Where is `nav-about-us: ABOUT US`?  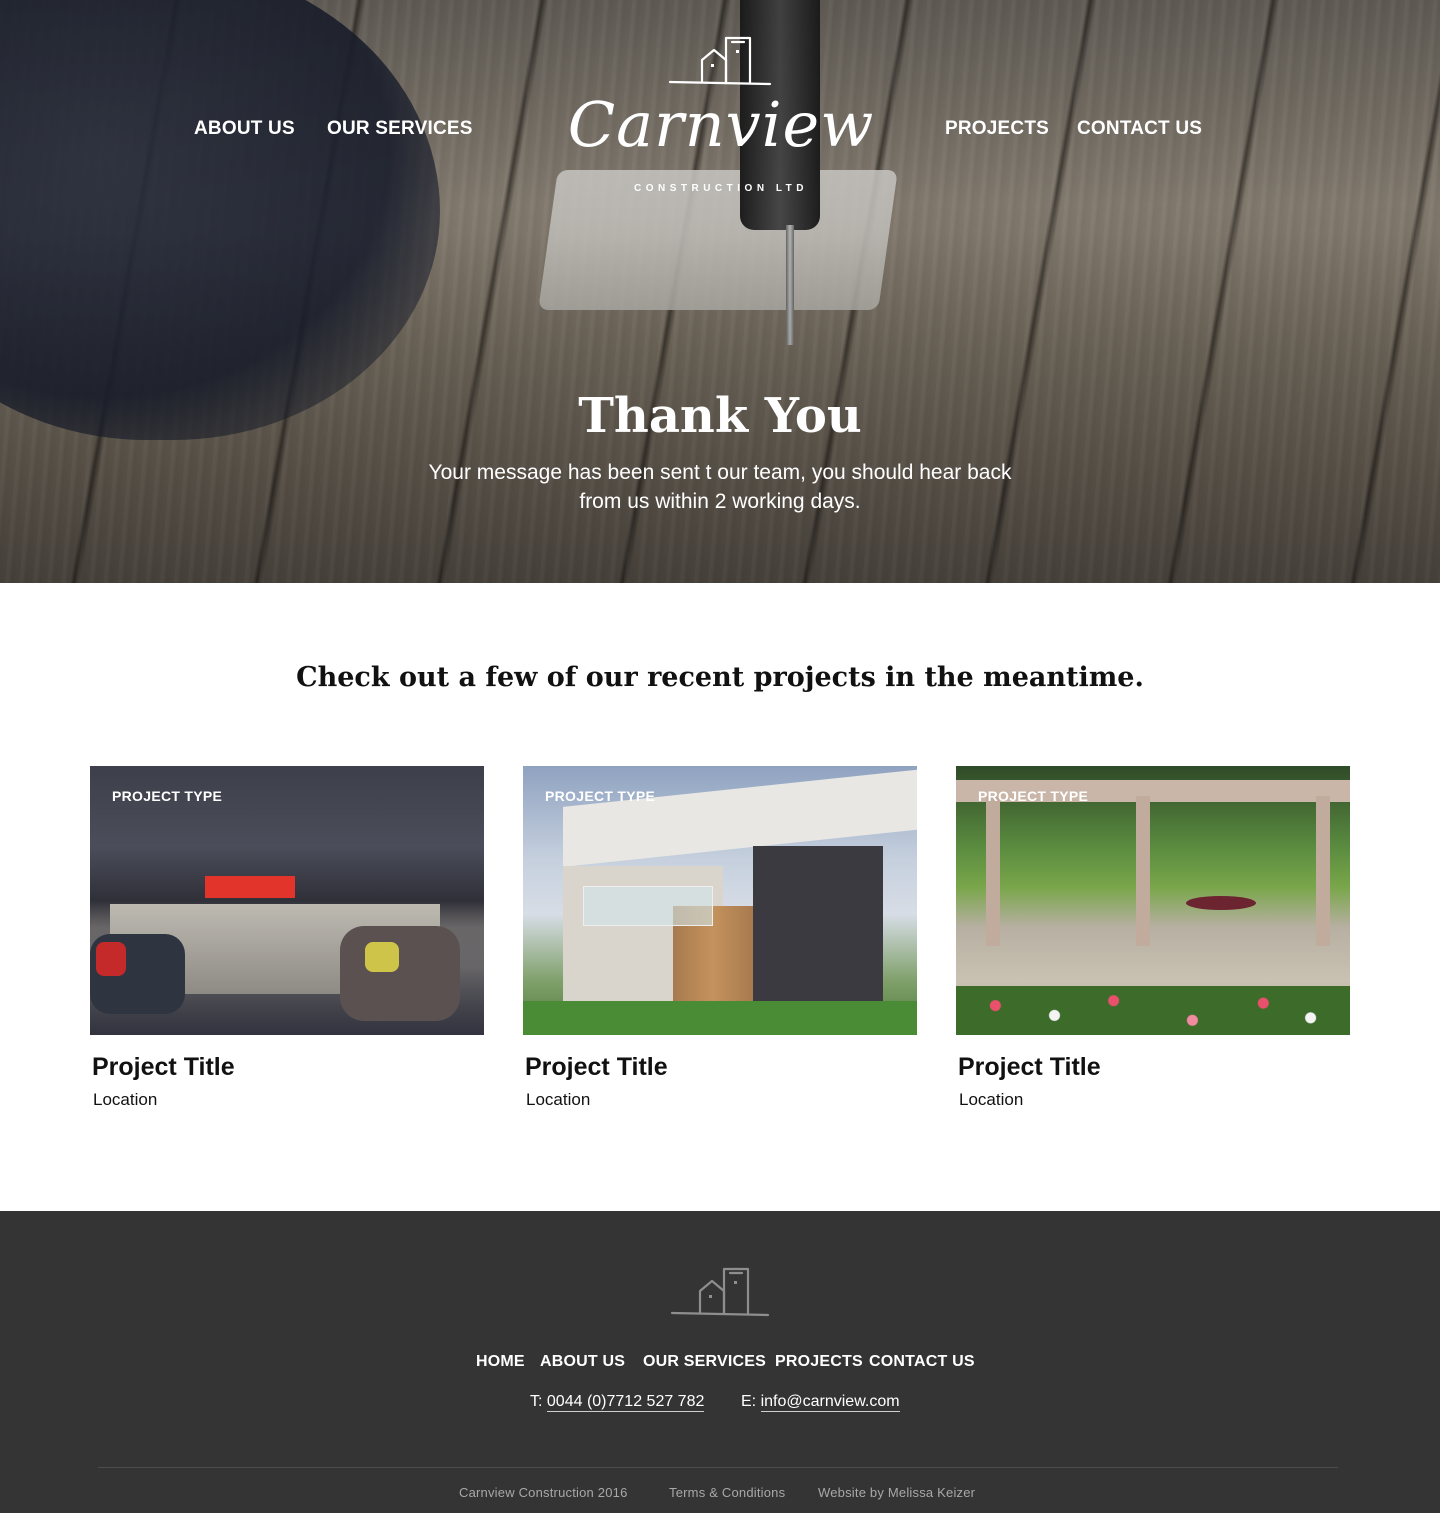 nav-about-us: ABOUT US is located at coordinates (244, 129).